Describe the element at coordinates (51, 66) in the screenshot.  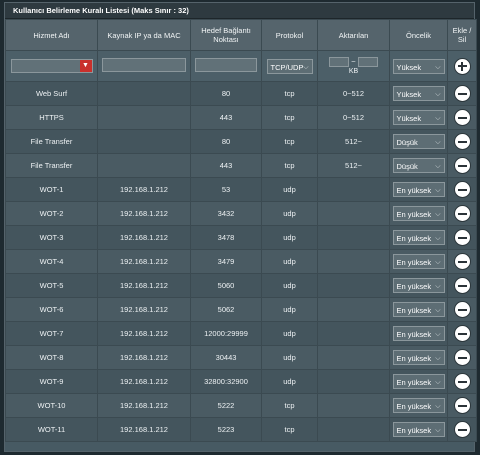
I see `service-name-input: ▼` at that location.